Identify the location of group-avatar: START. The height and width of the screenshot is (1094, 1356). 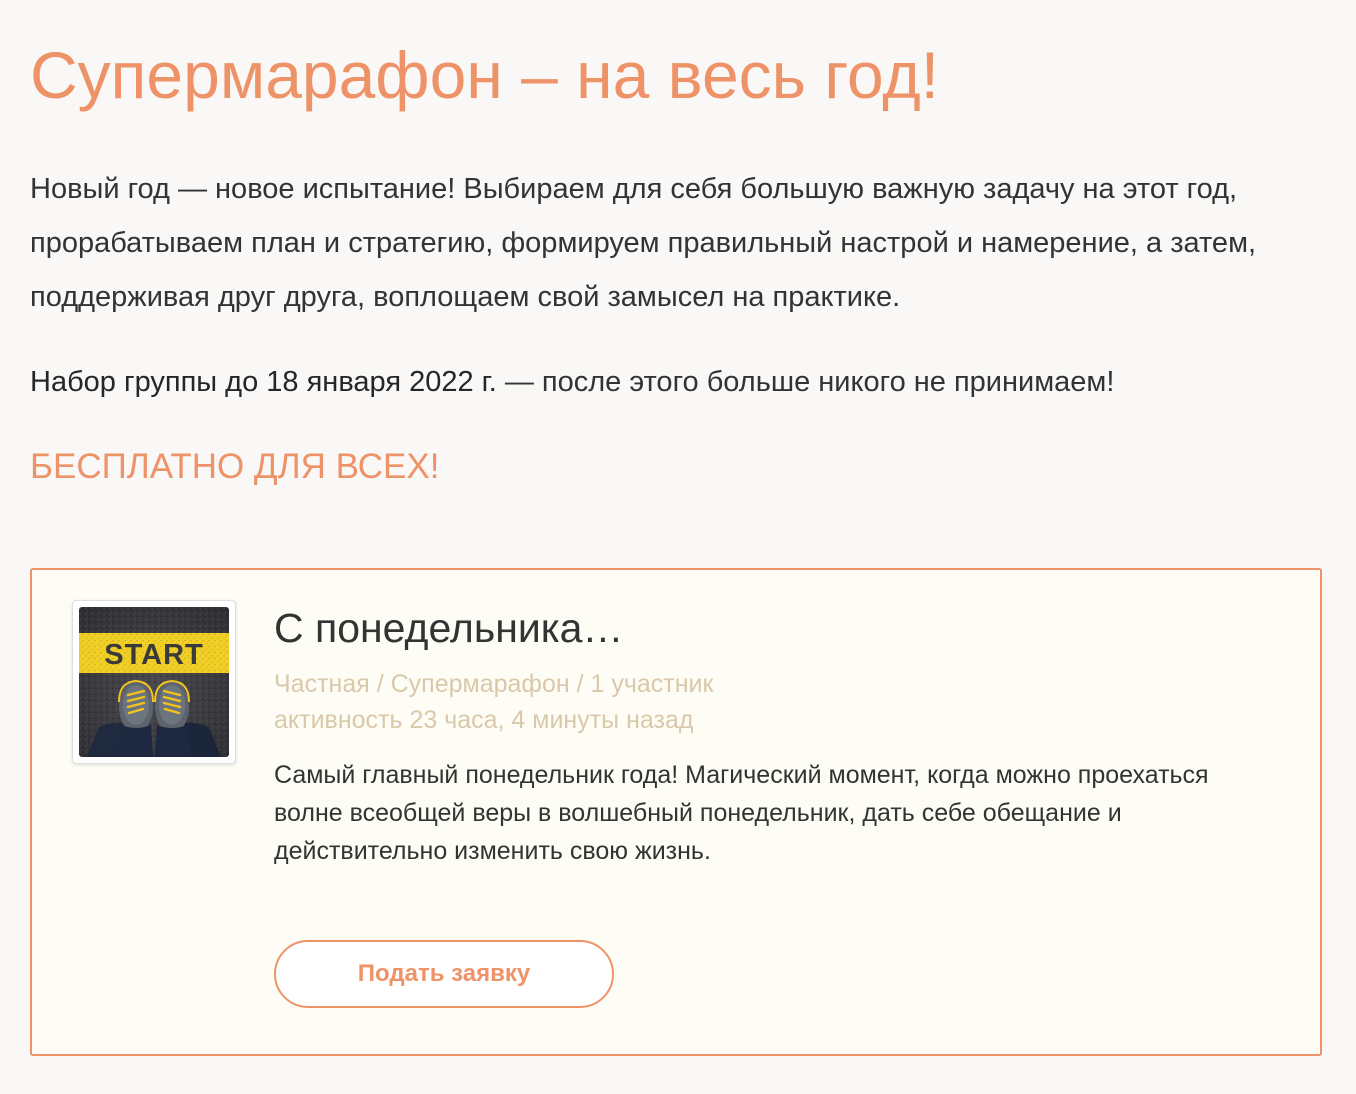
(154, 682).